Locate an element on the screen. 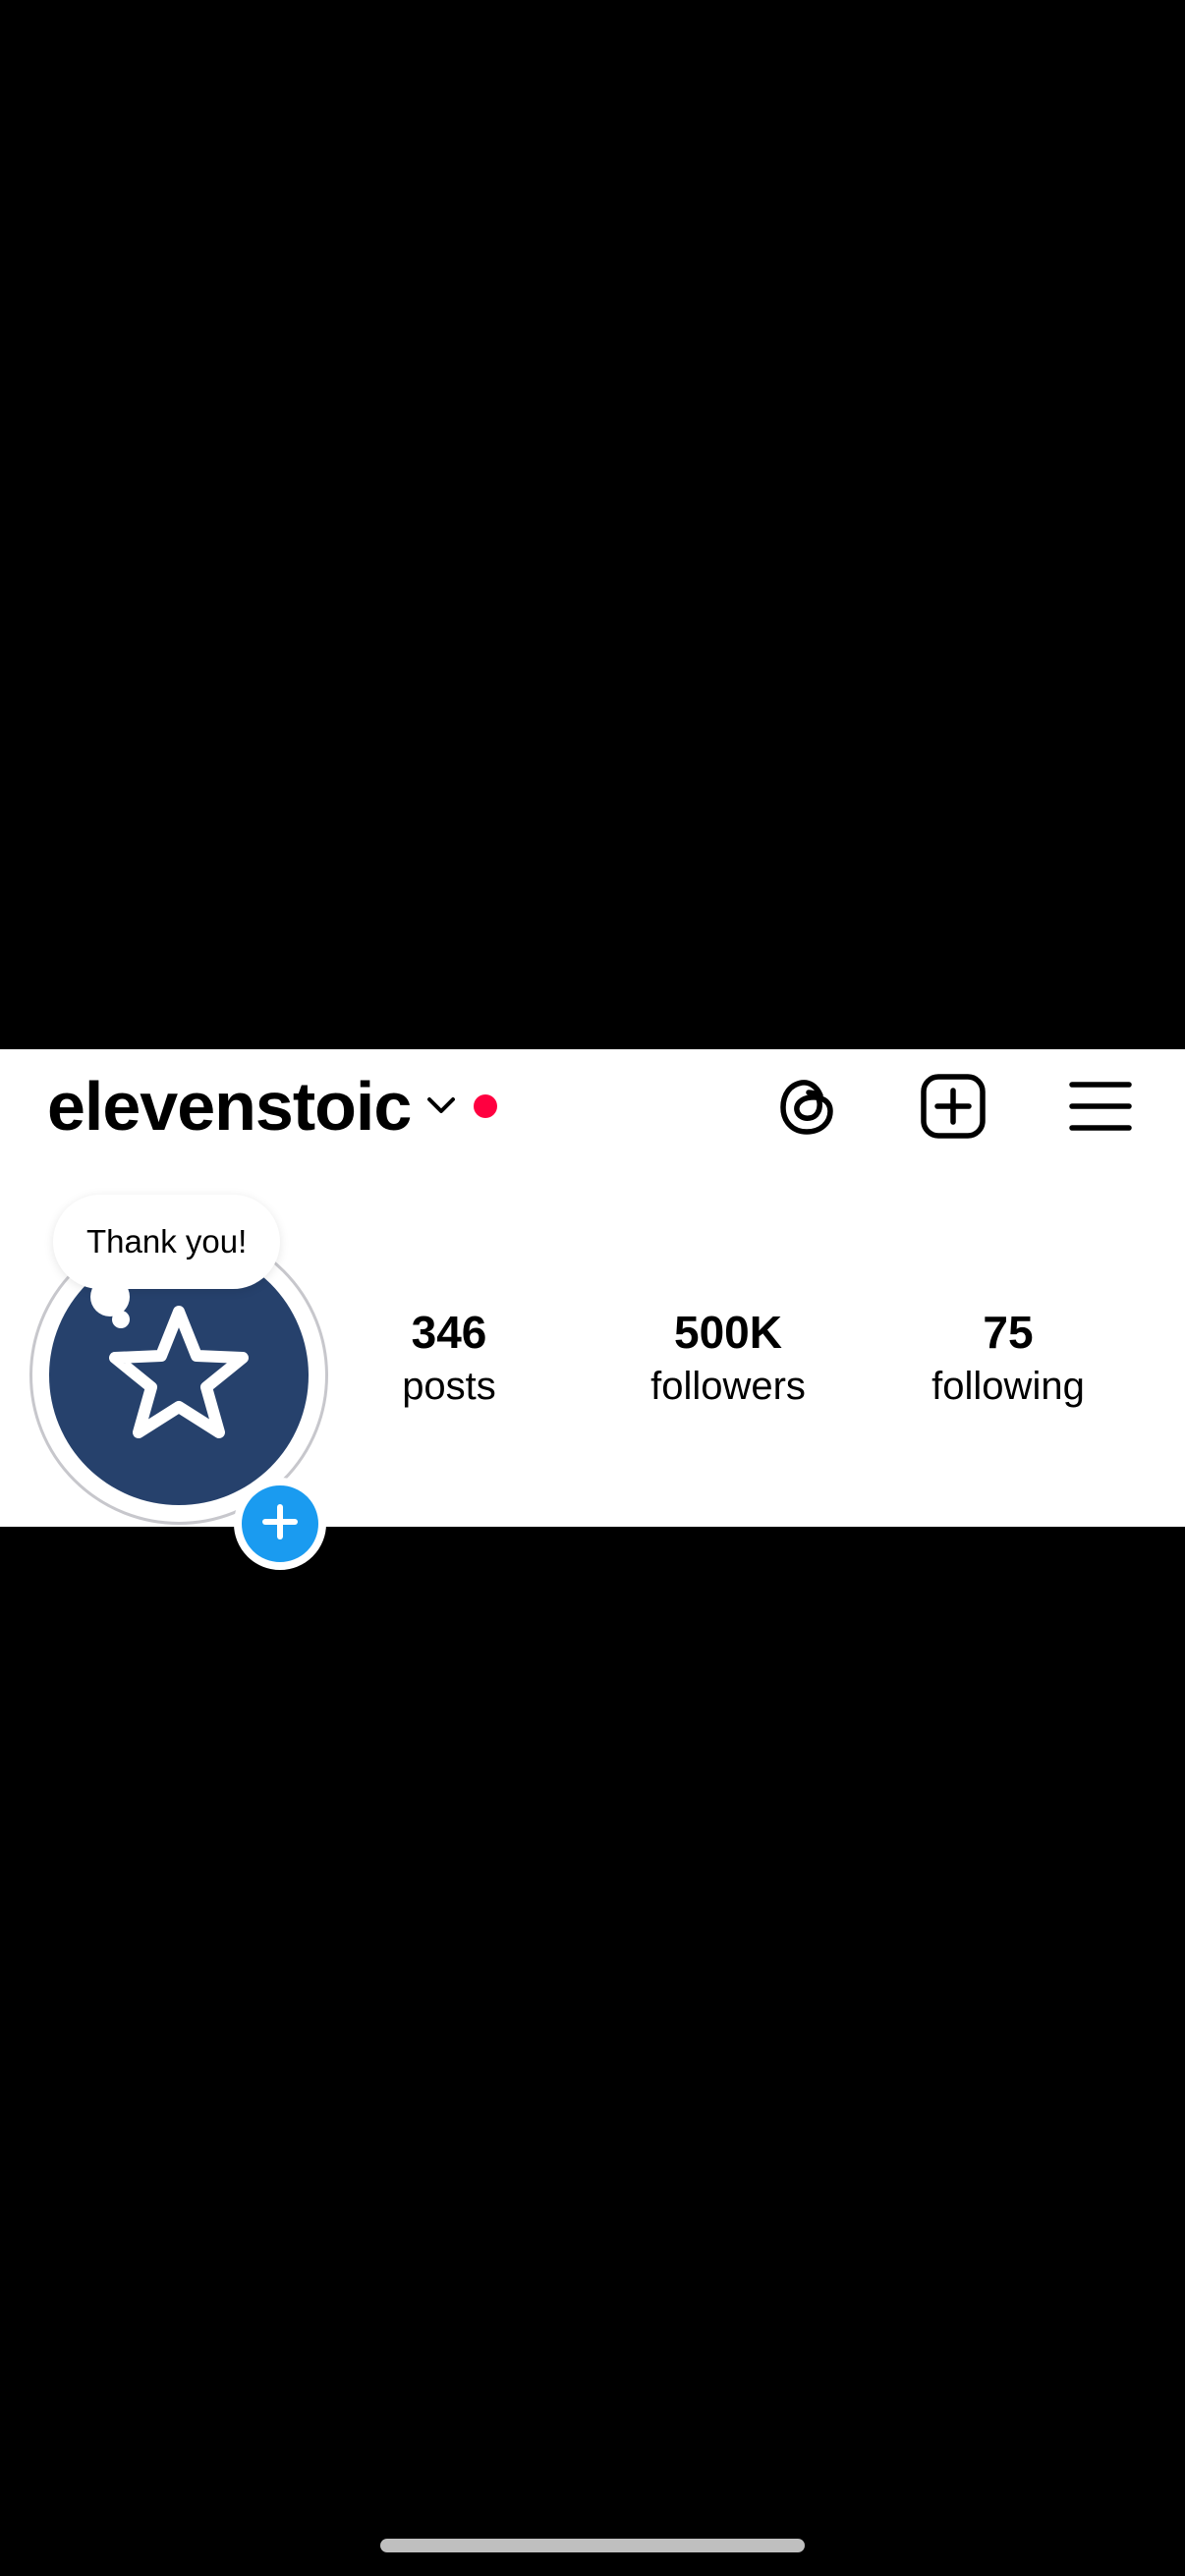 This screenshot has width=1185, height=2576. add-story-button is located at coordinates (280, 1524).